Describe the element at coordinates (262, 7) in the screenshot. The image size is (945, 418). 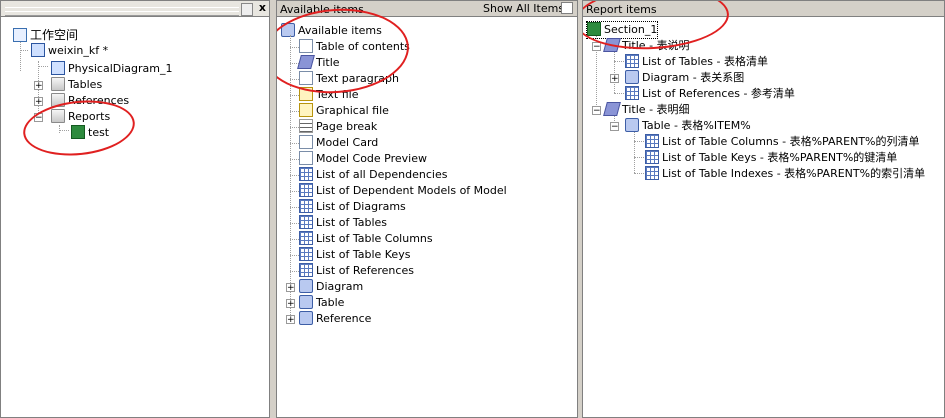
I see `close-button: x` at that location.